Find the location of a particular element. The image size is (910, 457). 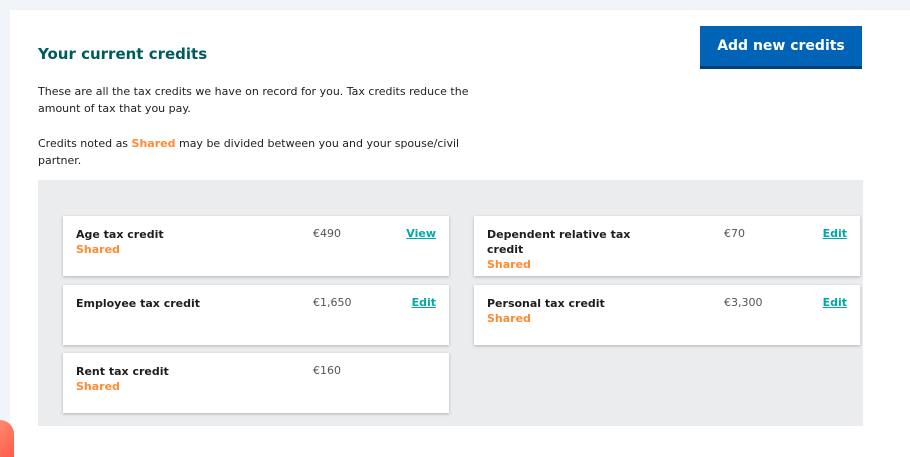

credit-title: Employee tax credit is located at coordinates (138, 303).